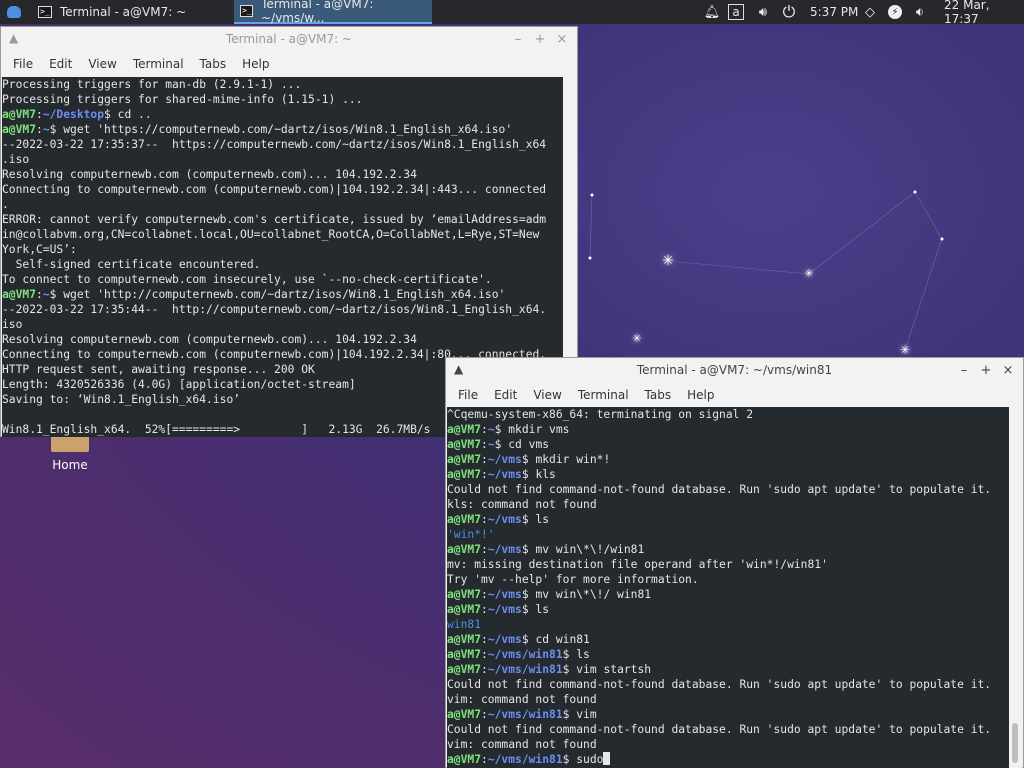  I want to click on terminal-text: $ mkdir win*!, so click(566, 459).